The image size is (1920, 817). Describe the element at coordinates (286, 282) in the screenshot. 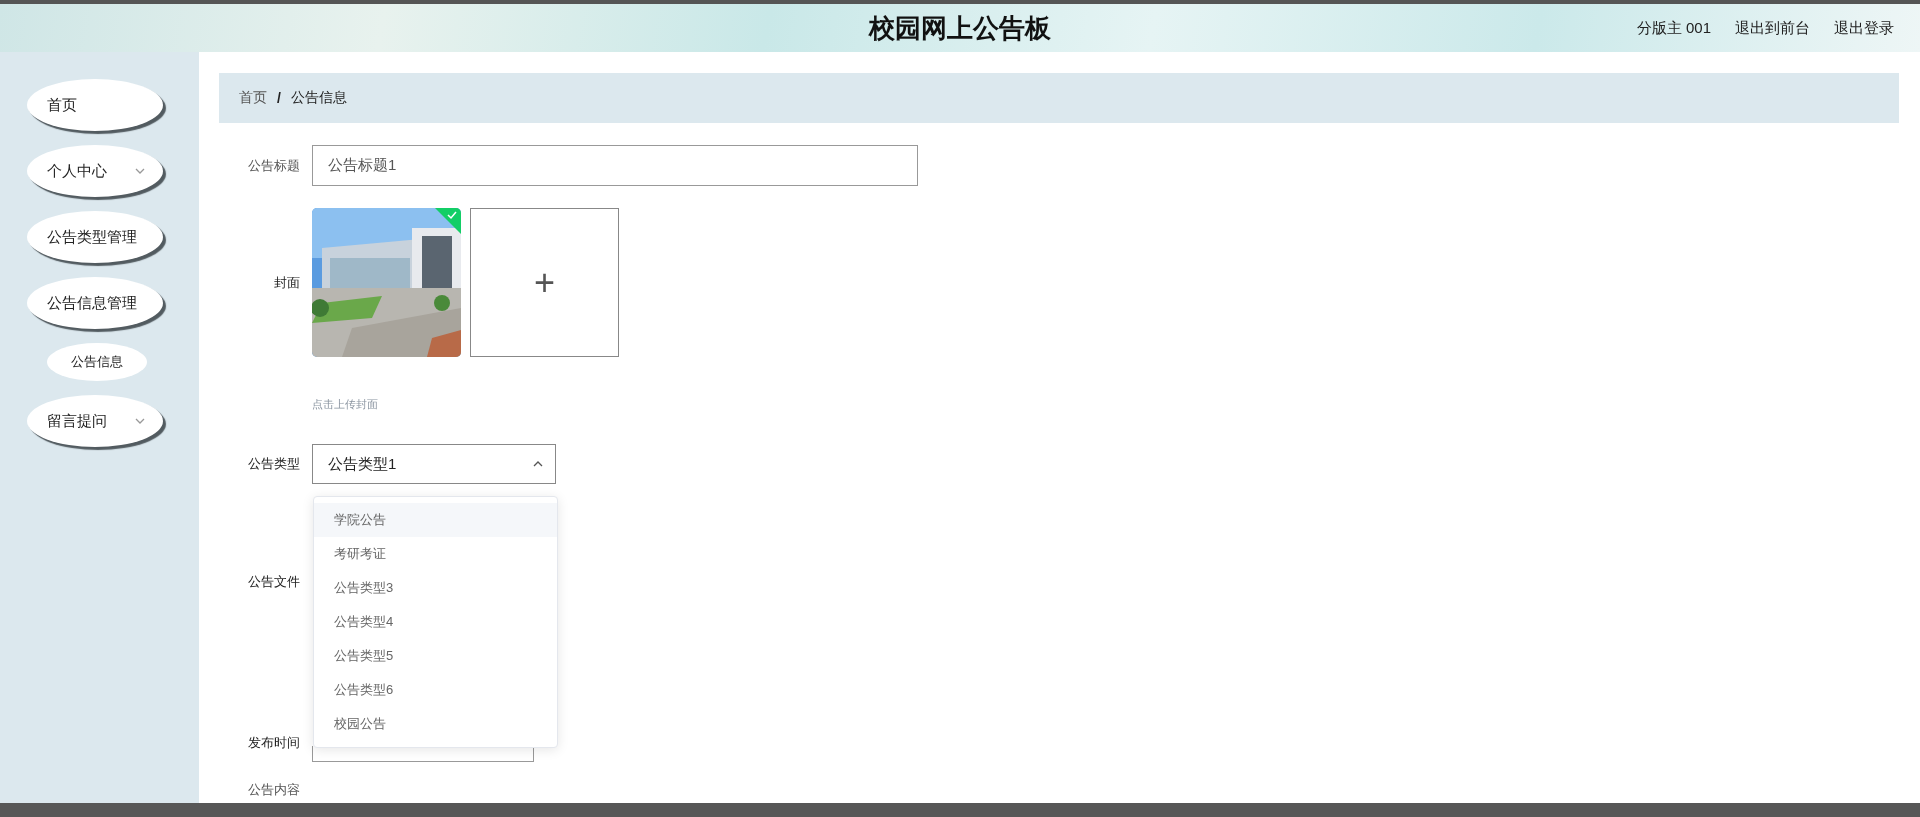

I see `field-label: 封面` at that location.